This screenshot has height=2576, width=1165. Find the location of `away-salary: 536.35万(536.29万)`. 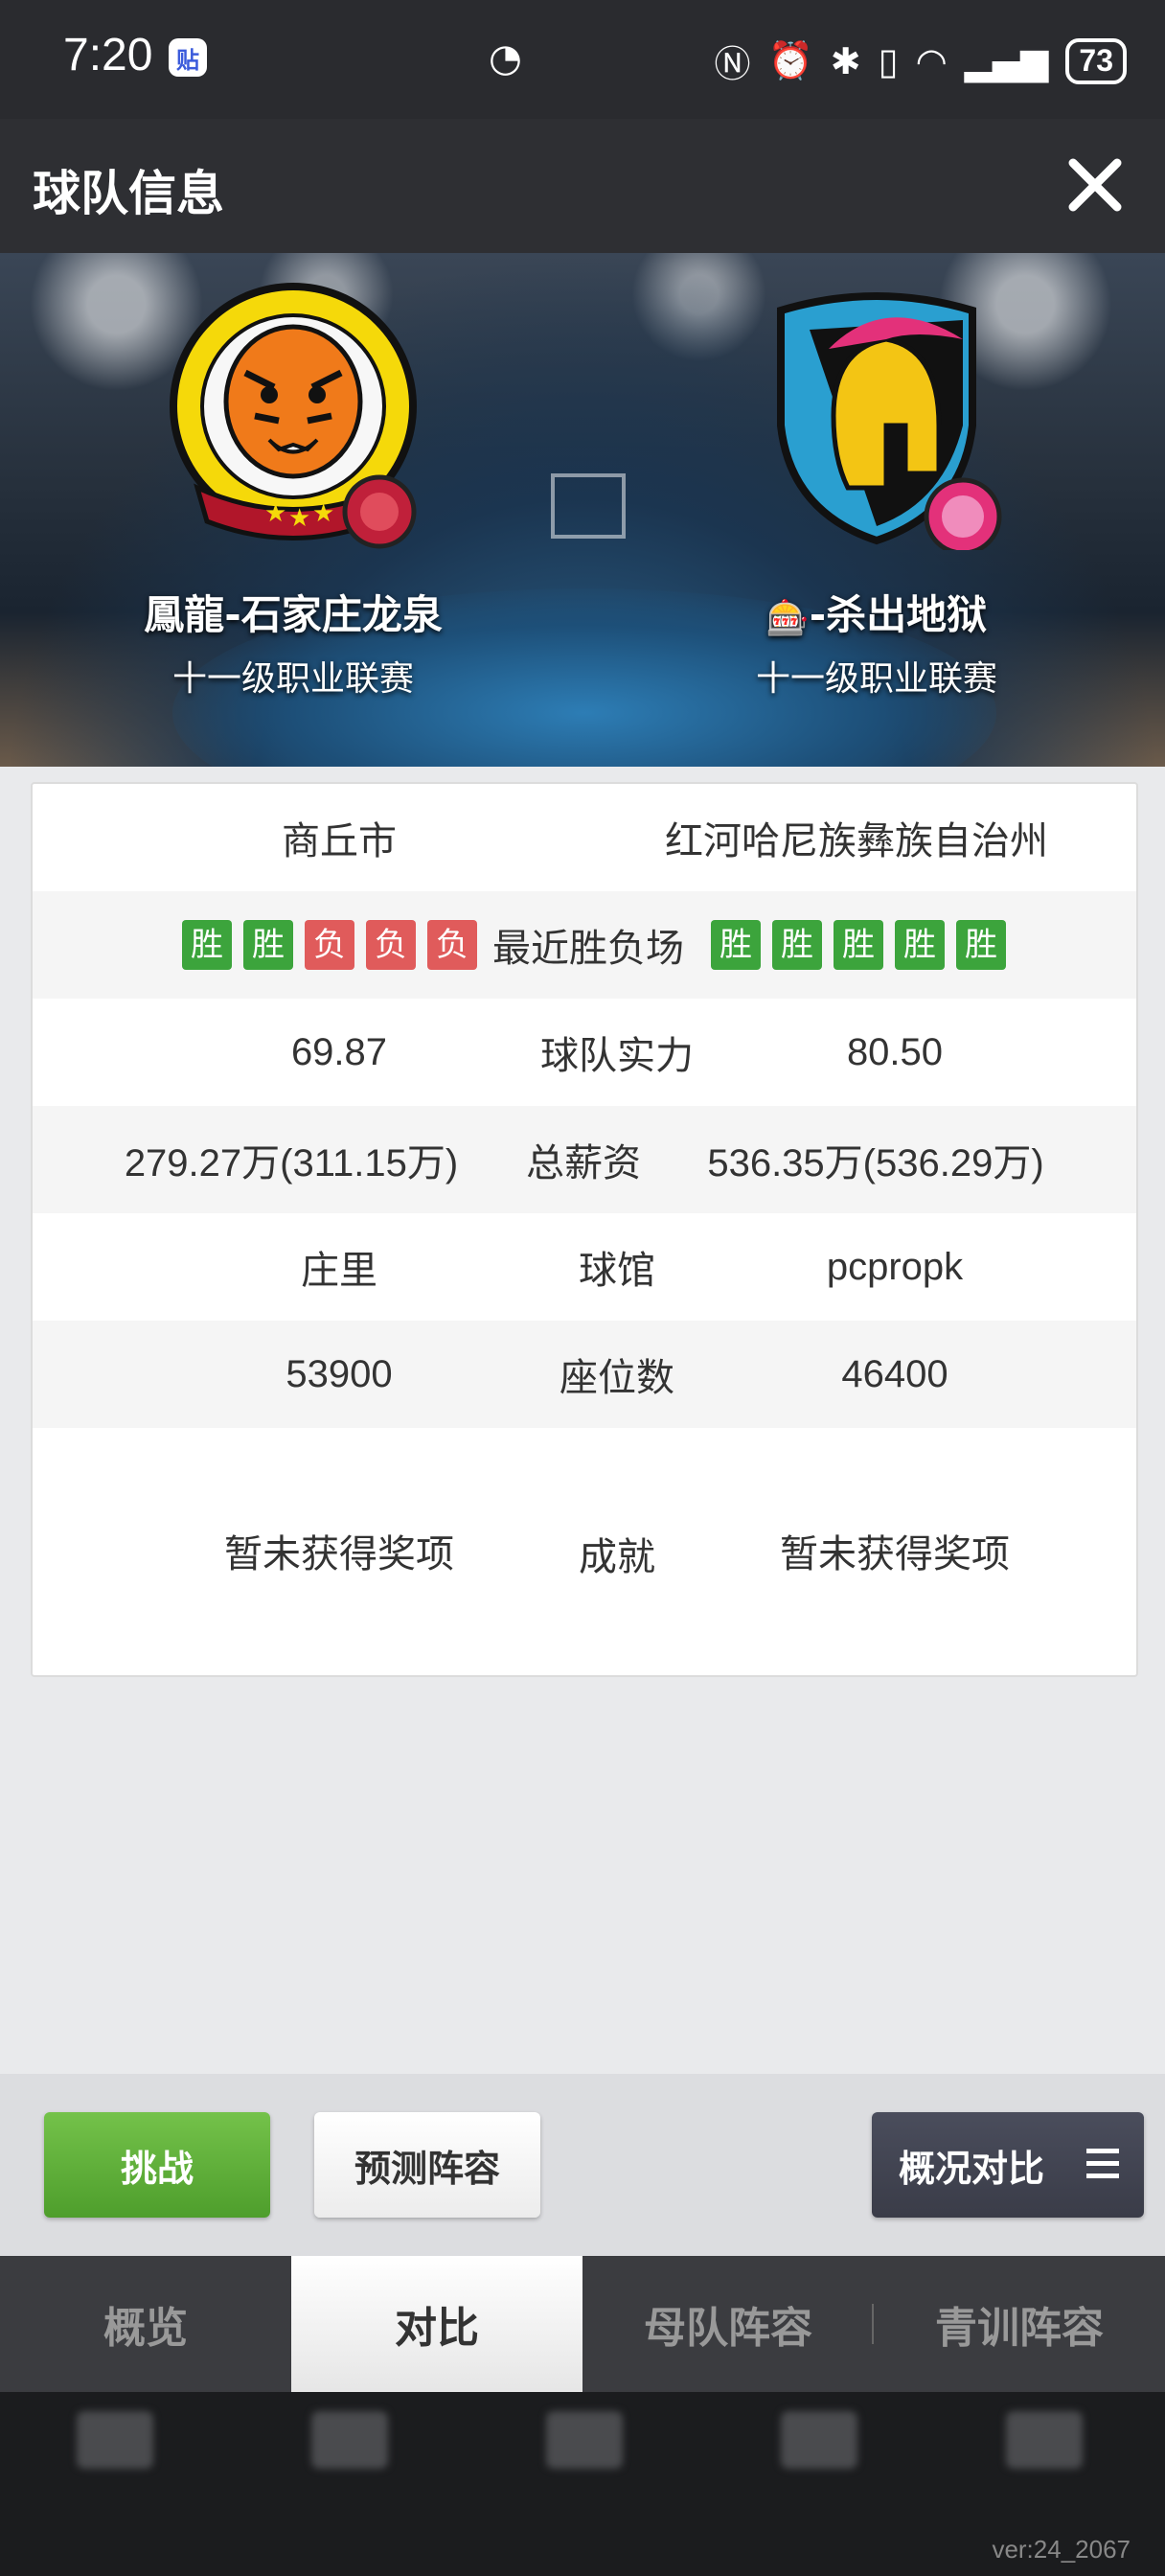

away-salary: 536.35万(536.29万) is located at coordinates (875, 1163).